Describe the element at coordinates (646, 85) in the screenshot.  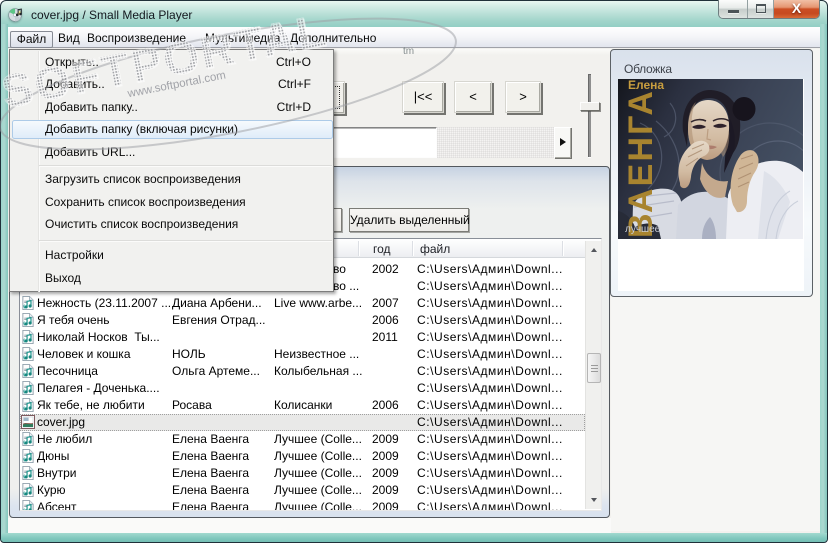
I see `svg-text: Елена` at that location.